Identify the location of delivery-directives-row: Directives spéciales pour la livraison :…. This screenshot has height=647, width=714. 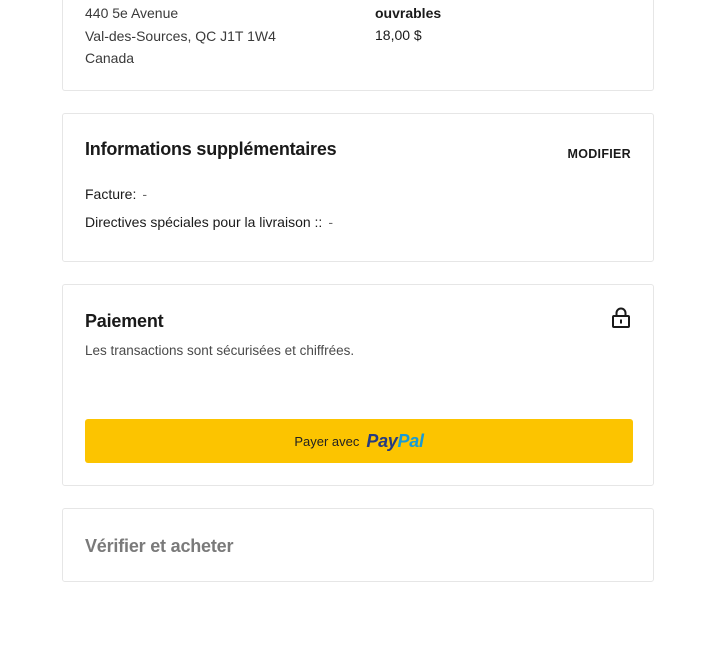
(209, 222).